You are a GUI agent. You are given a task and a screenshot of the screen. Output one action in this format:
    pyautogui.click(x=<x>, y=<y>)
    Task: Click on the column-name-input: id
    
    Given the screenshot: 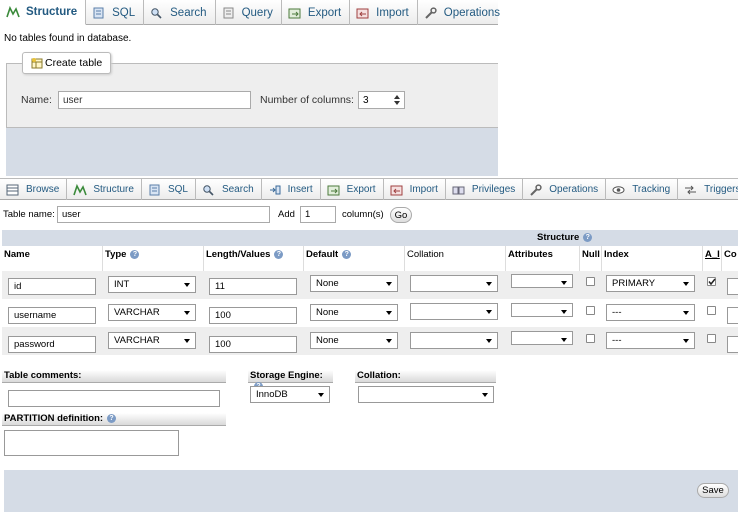 What is the action you would take?
    pyautogui.click(x=52, y=286)
    